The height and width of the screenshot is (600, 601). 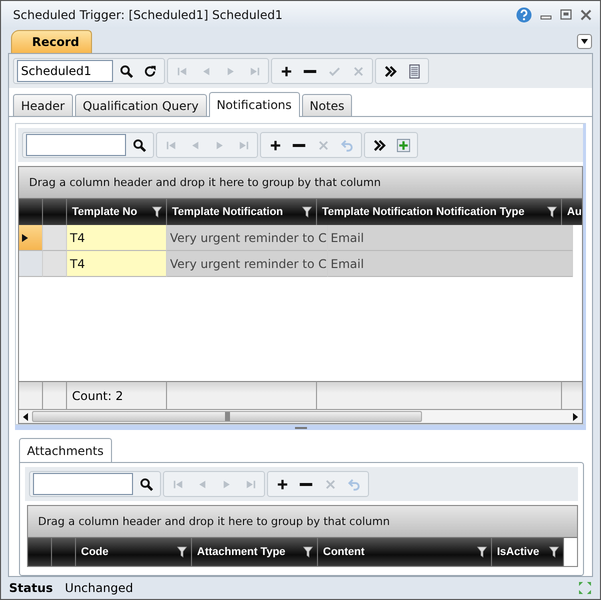 I want to click on tab: Header, so click(x=43, y=105).